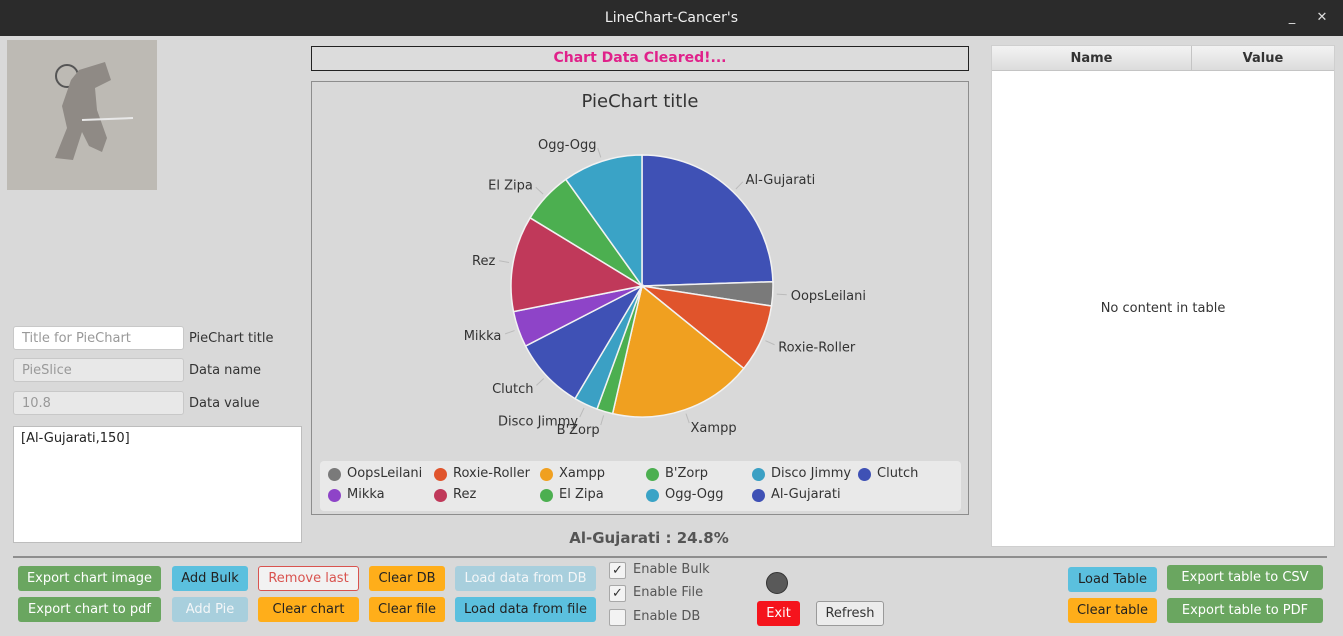 The height and width of the screenshot is (636, 1343). Describe the element at coordinates (465, 494) in the screenshot. I see `legend-label: Rez` at that location.